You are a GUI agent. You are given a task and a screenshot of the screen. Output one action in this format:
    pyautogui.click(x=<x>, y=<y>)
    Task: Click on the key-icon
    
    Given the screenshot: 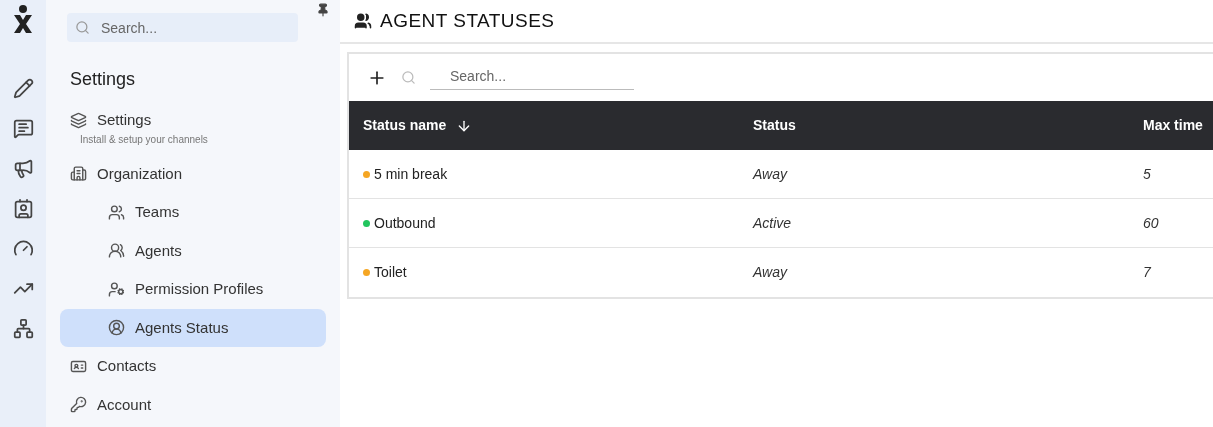 What is the action you would take?
    pyautogui.click(x=78, y=405)
    